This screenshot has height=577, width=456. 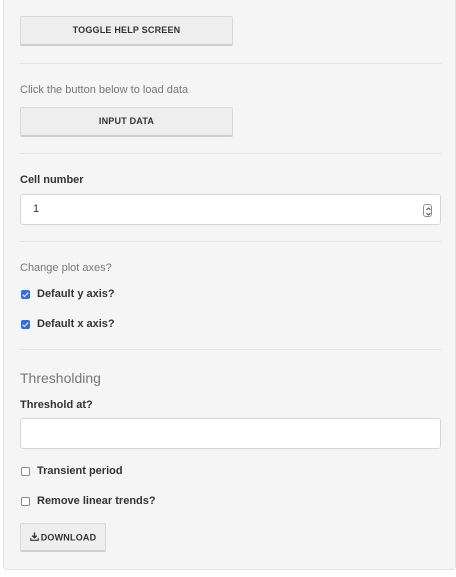 What do you see at coordinates (56, 405) in the screenshot?
I see `threshold-label: Threshold at?` at bounding box center [56, 405].